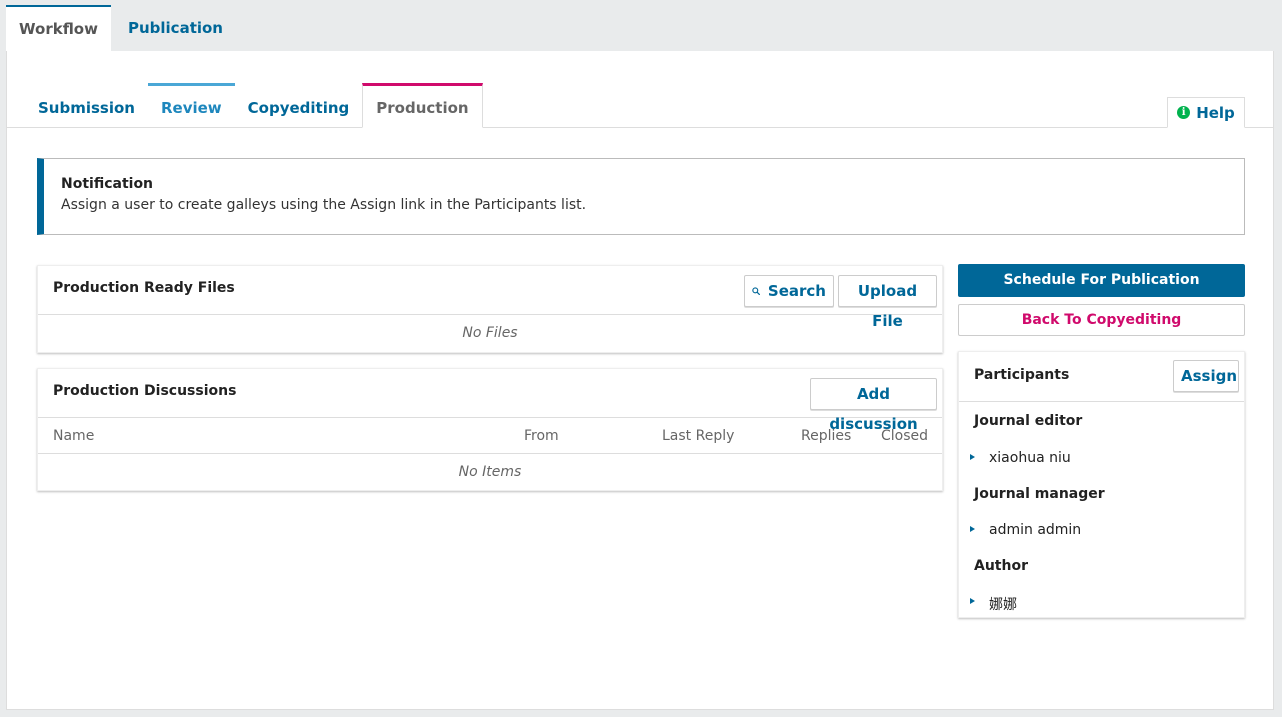  What do you see at coordinates (1001, 566) in the screenshot?
I see `role-author: Author` at bounding box center [1001, 566].